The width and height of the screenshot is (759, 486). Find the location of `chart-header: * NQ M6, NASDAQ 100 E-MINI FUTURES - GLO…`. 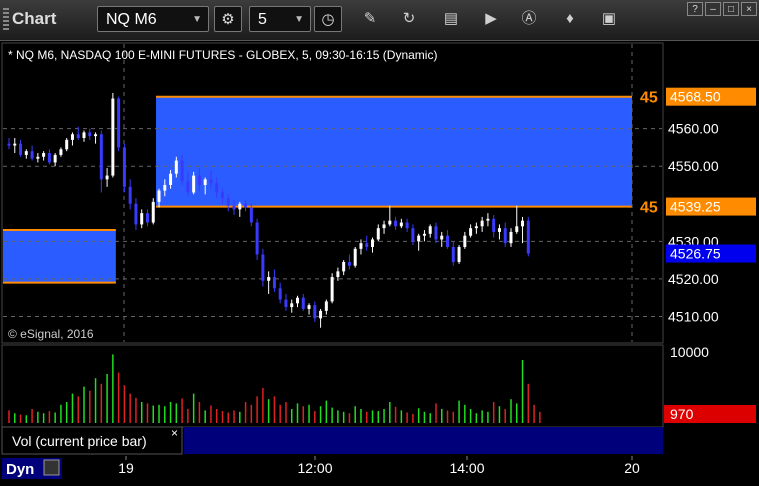

chart-header: * NQ M6, NASDAQ 100 E-MINI FUTURES - GLO… is located at coordinates (222, 55).